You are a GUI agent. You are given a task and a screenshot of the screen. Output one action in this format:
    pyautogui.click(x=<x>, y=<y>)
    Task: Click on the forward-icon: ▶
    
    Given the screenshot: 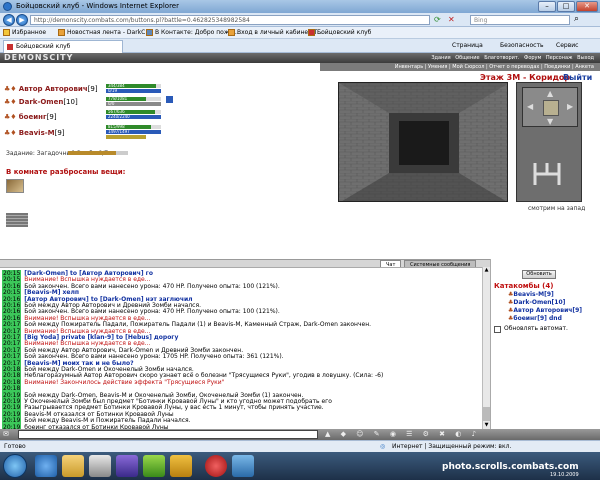 What is the action you would take?
    pyautogui.click(x=22, y=20)
    